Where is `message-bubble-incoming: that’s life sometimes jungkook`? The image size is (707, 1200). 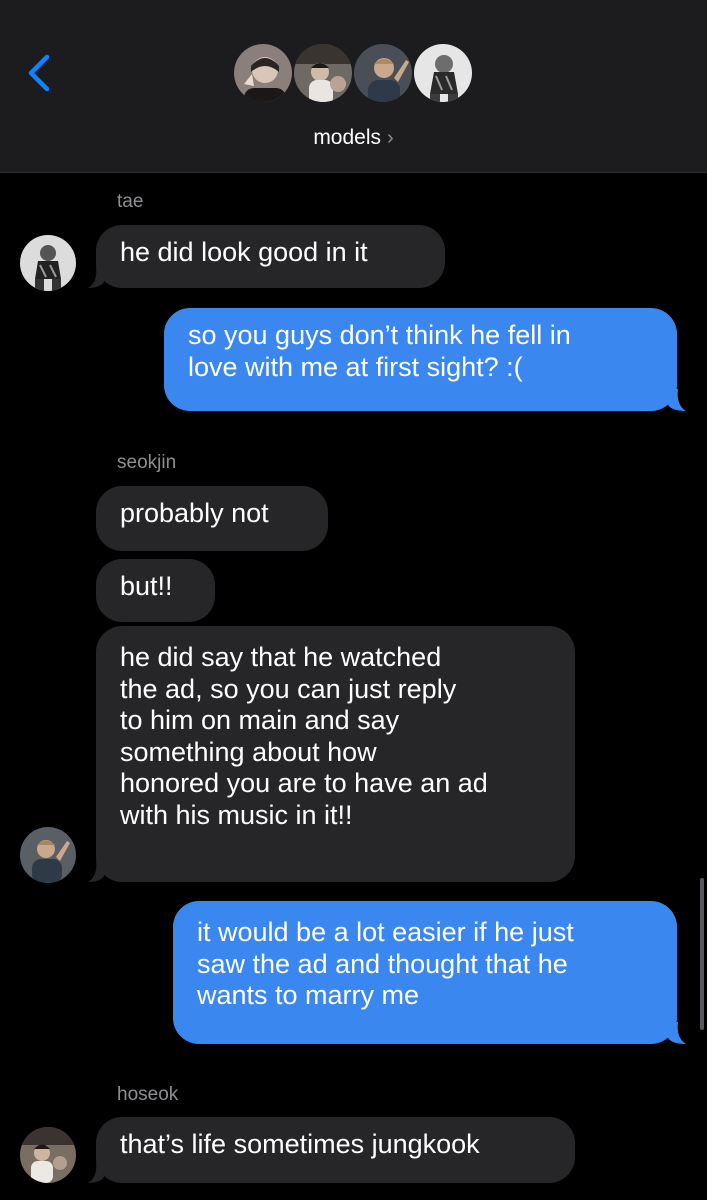 message-bubble-incoming: that’s life sometimes jungkook is located at coordinates (335, 1150).